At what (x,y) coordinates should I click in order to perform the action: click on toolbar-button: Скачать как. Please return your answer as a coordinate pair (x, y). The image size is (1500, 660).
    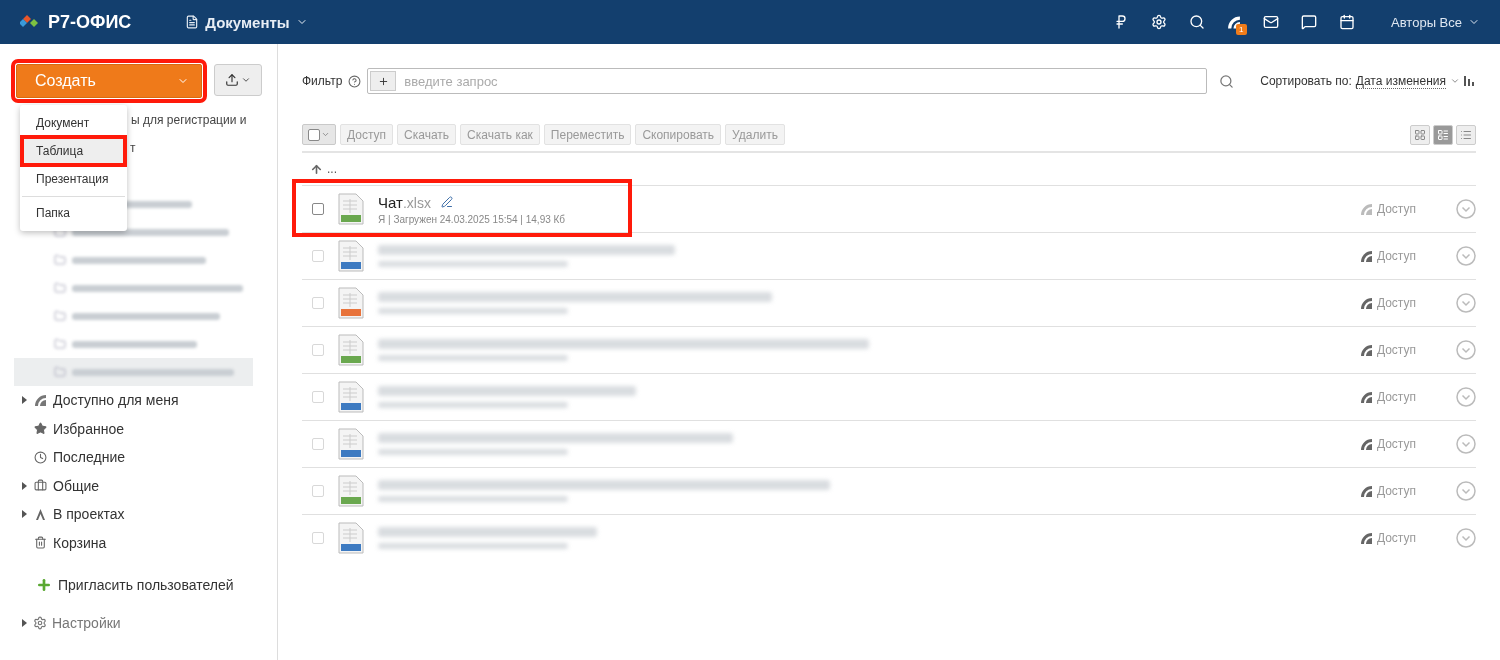
    Looking at the image, I should click on (500, 134).